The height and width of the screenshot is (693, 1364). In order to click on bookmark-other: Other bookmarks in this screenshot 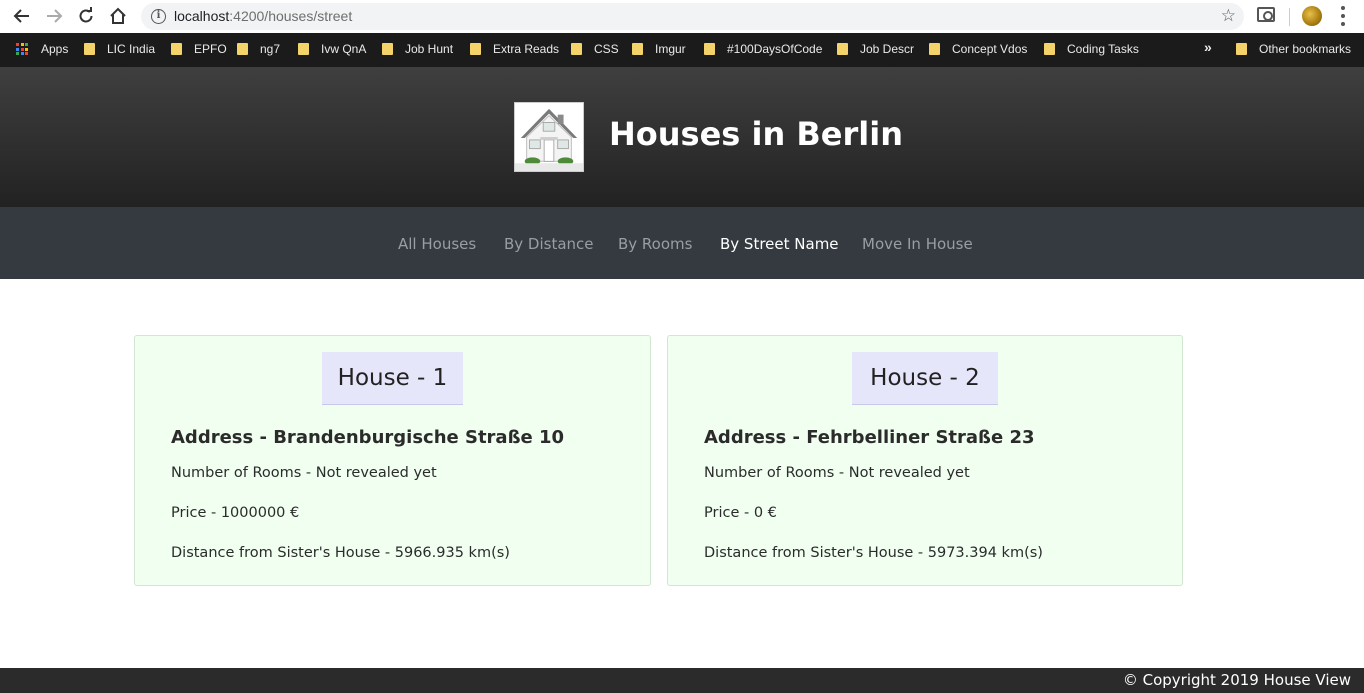, I will do `click(1293, 49)`.